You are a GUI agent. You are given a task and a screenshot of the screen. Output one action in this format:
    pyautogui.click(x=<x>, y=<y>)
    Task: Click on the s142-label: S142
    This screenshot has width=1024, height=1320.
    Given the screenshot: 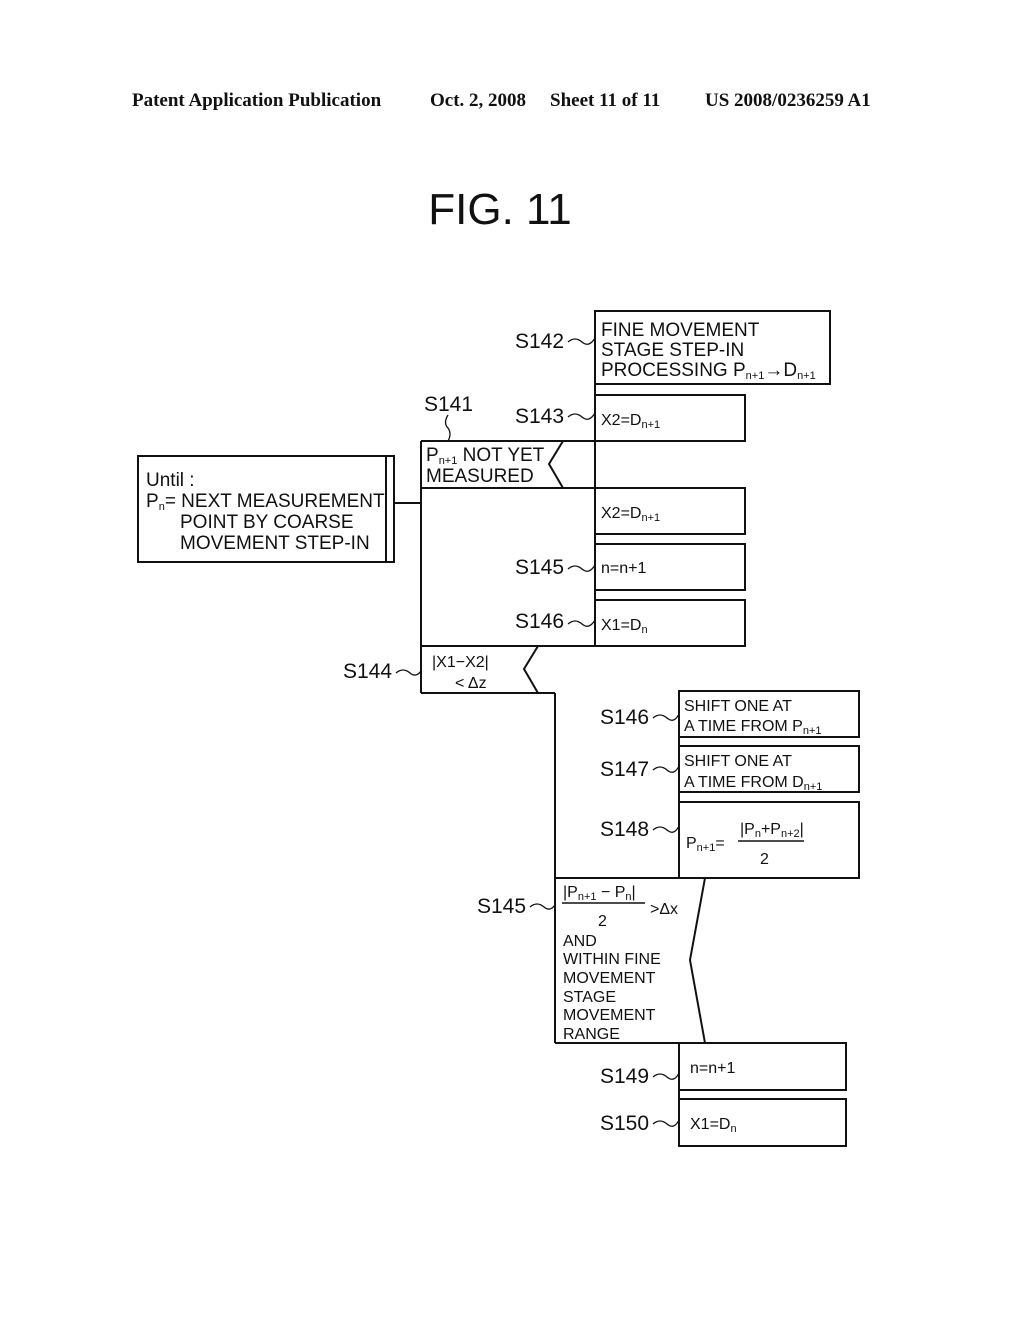 What is the action you would take?
    pyautogui.click(x=539, y=341)
    